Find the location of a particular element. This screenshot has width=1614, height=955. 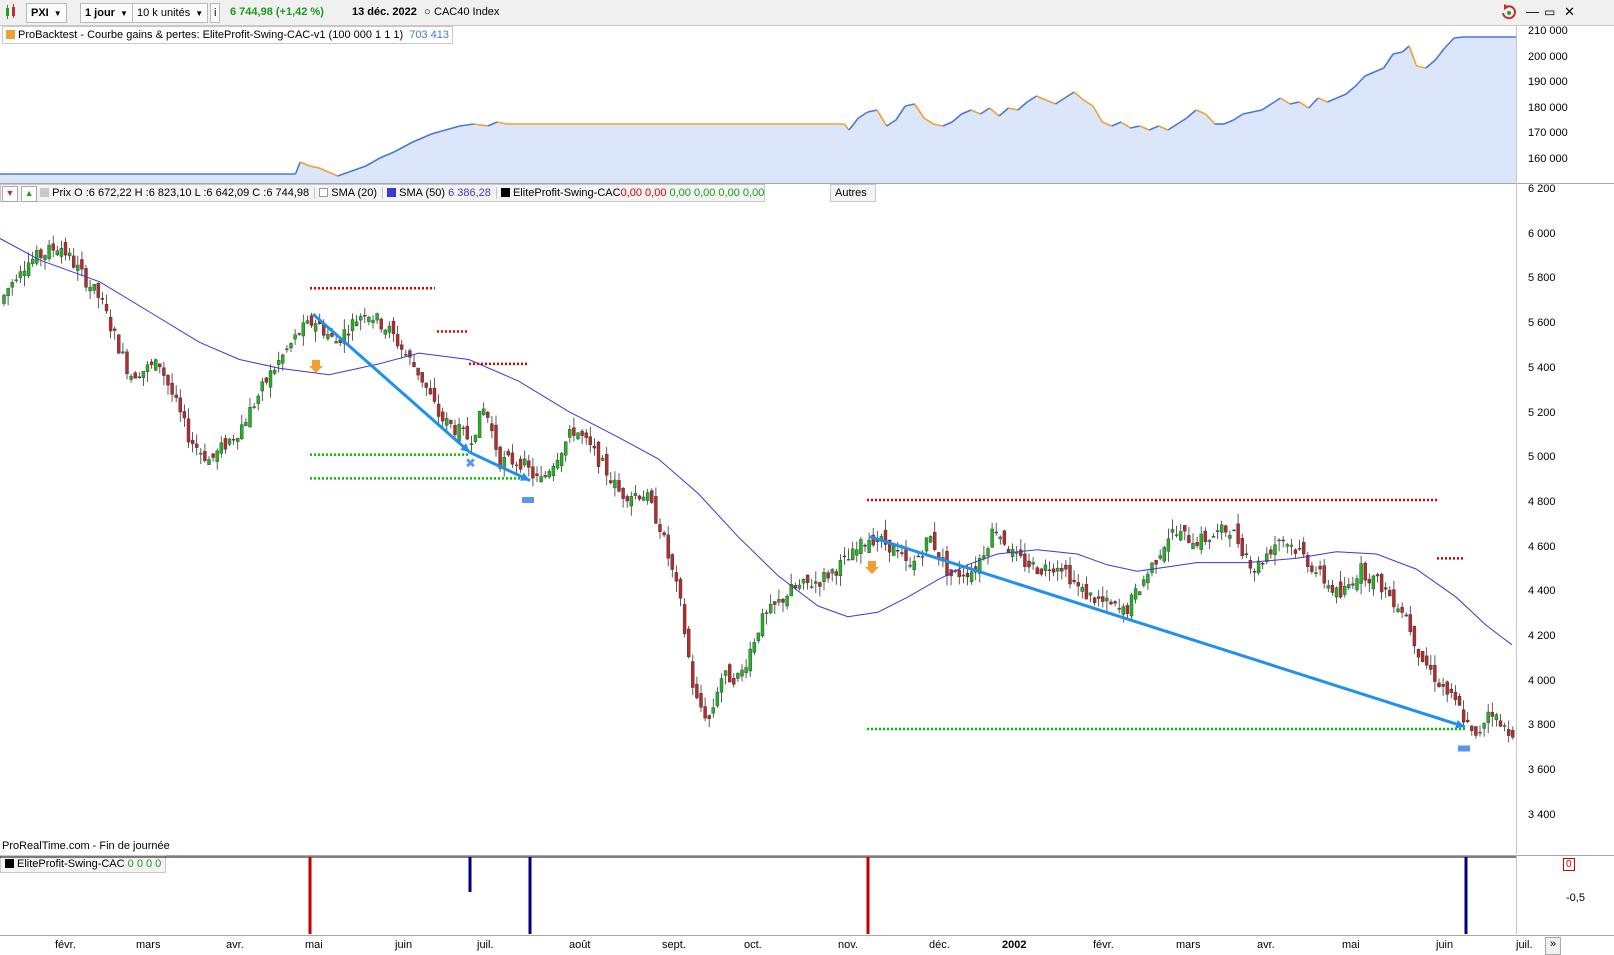

indicator-values-red: 0,00 0,00 is located at coordinates (643, 193).